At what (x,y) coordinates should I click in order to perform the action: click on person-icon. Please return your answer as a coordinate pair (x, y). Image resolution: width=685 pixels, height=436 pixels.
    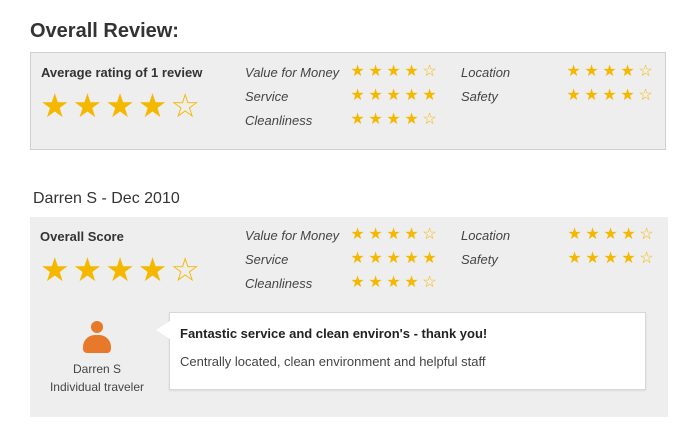
    Looking at the image, I should click on (97, 337).